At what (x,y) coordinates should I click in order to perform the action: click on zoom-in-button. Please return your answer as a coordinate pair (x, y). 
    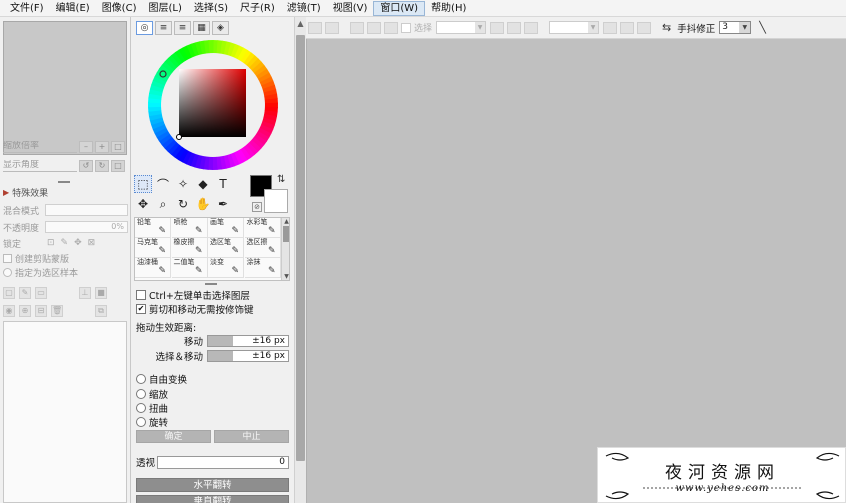
    Looking at the image, I should click on (514, 27).